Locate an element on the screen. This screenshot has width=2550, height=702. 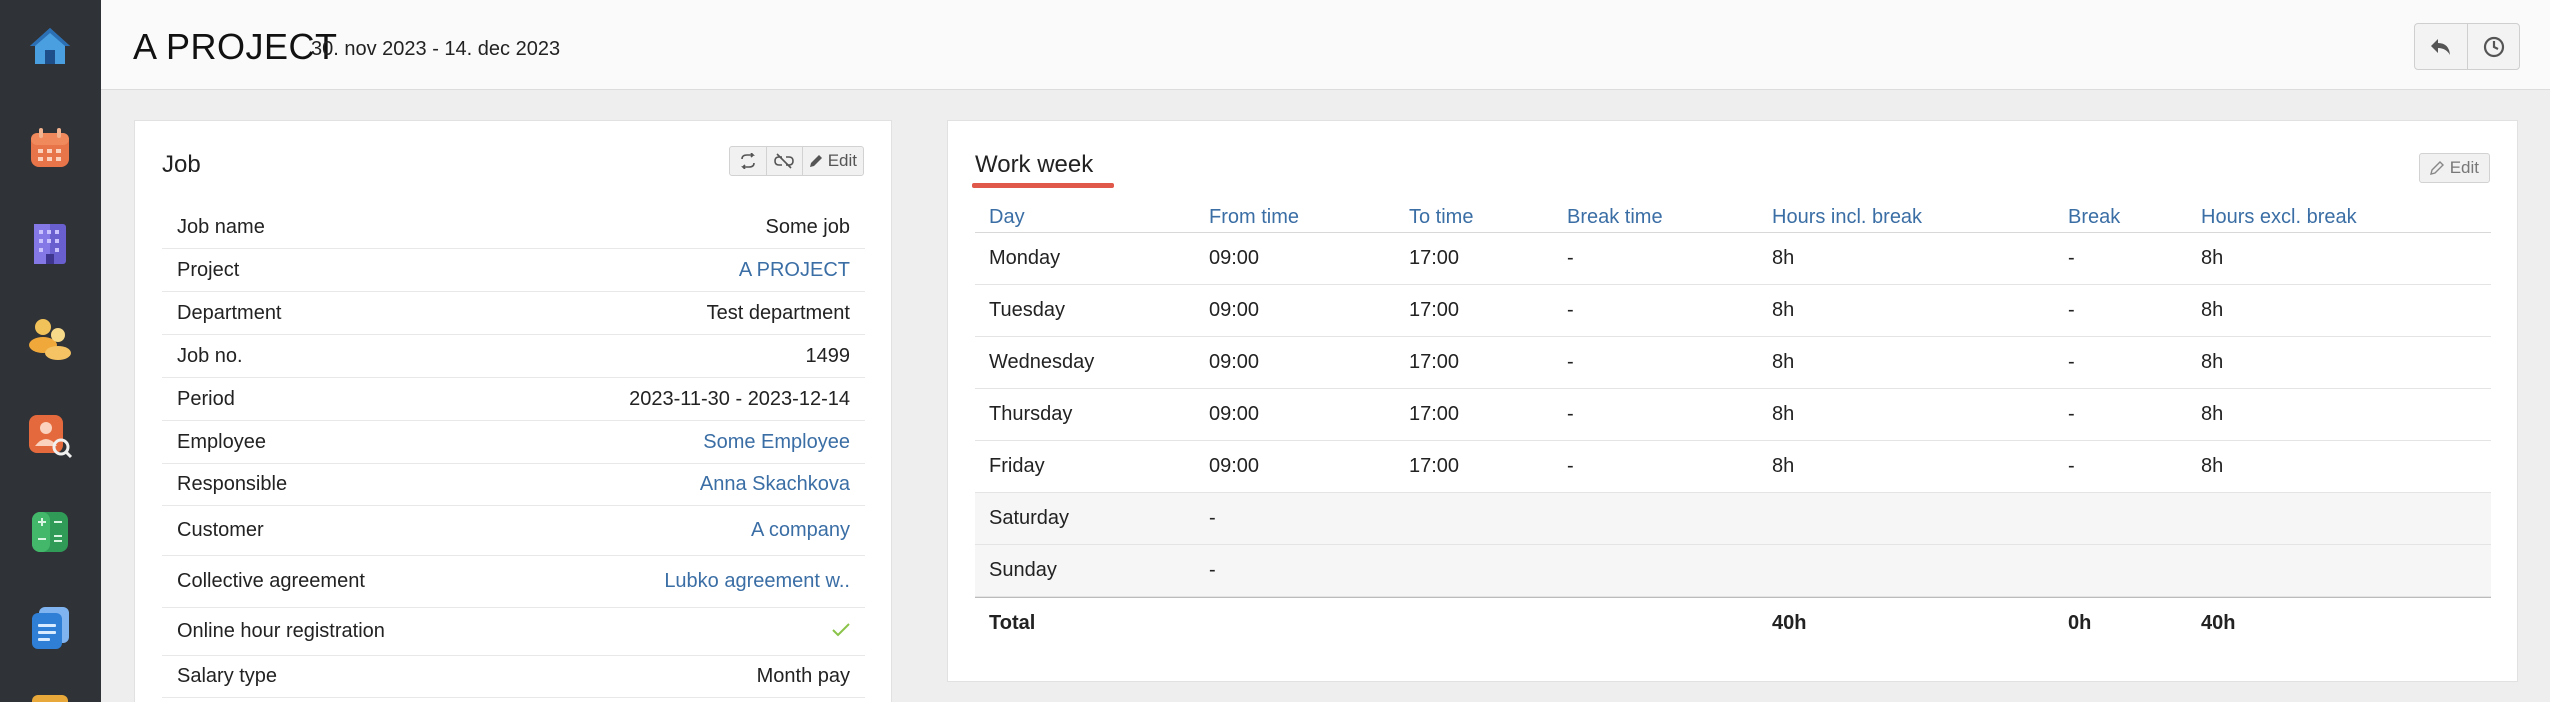
folder-icon is located at coordinates (50, 698).